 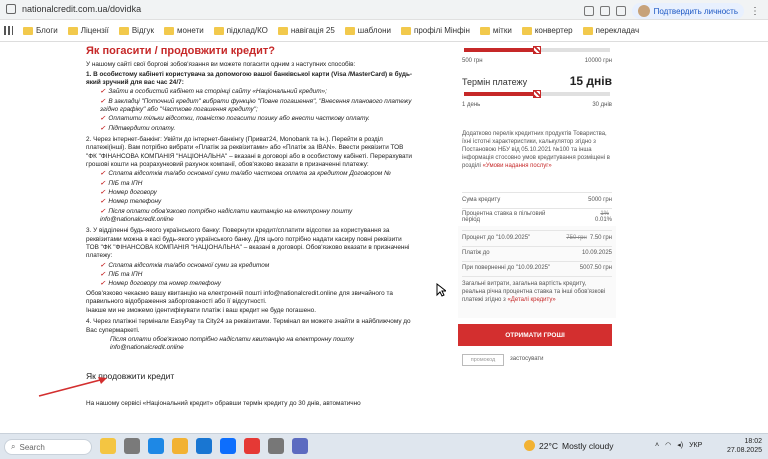 What do you see at coordinates (143, 30) in the screenshot?
I see `bookmark-label: Відгук` at bounding box center [143, 30].